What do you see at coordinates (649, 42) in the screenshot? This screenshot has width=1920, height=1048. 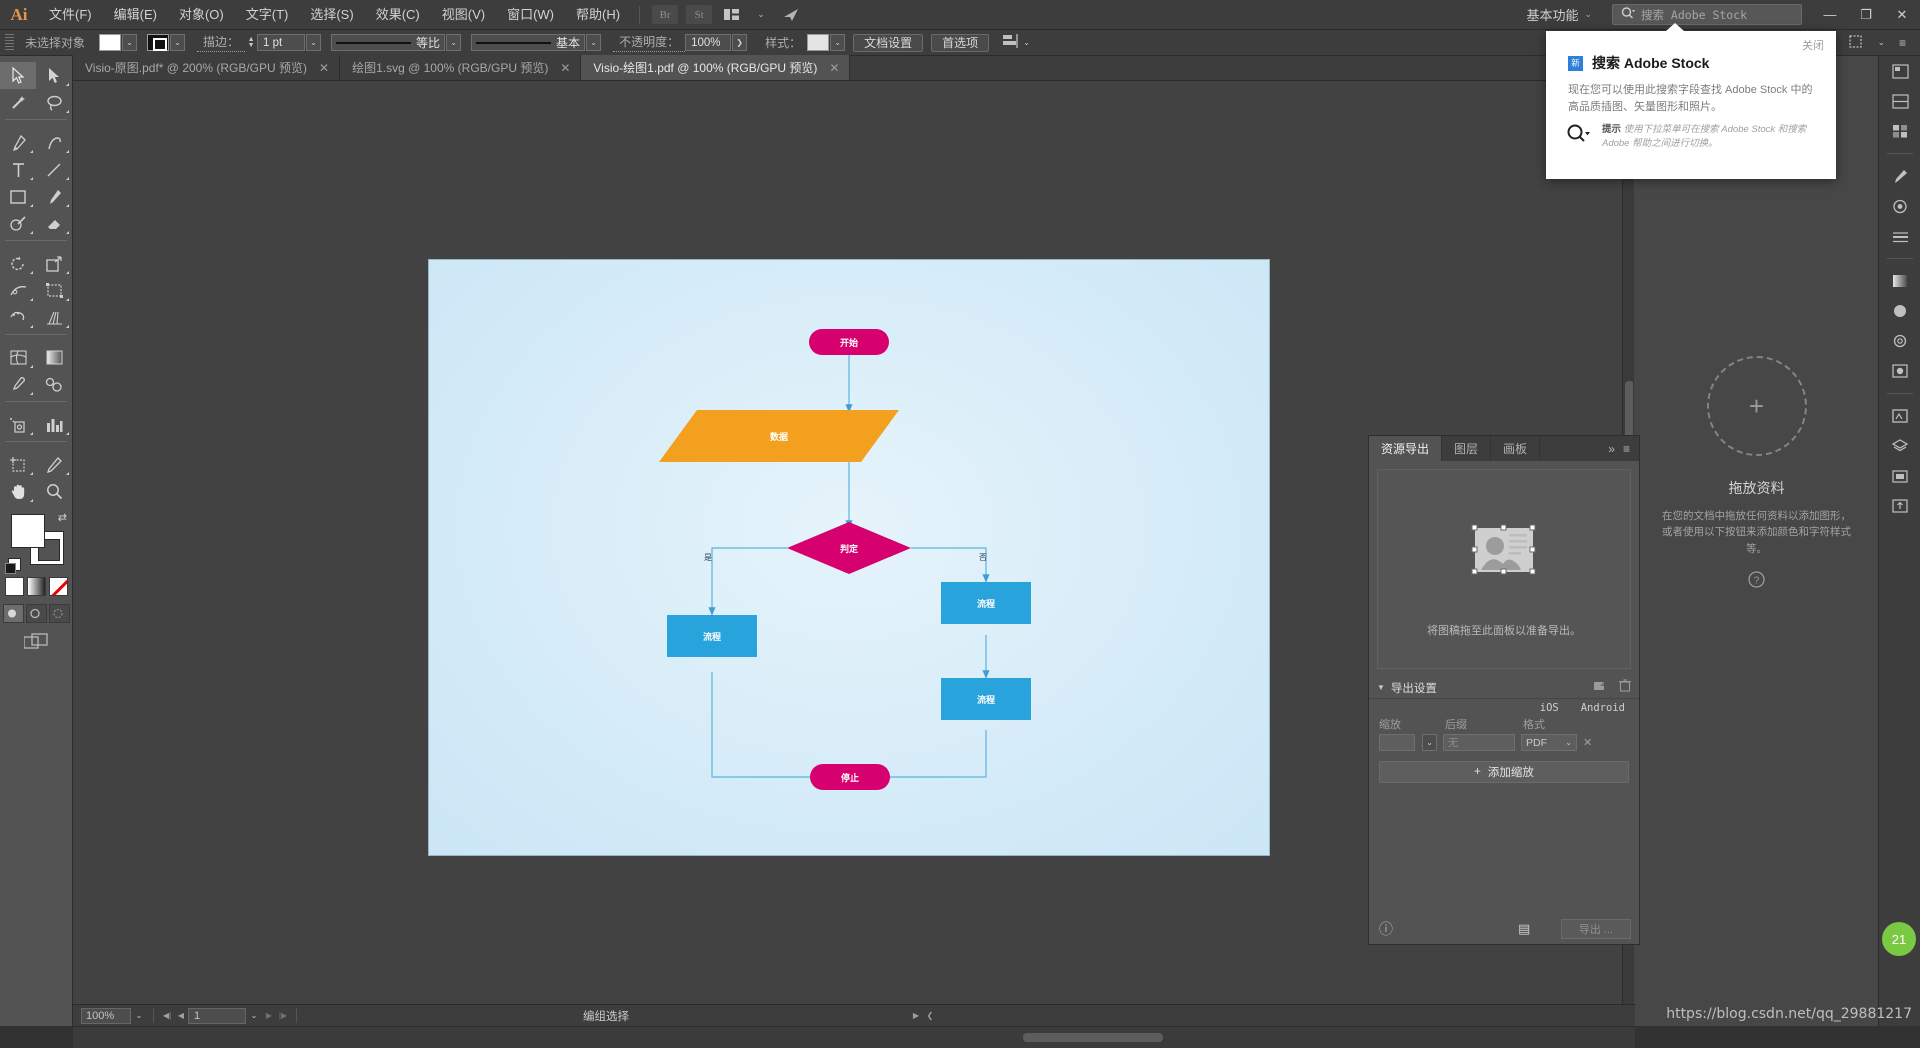 I see `opacity-label: 不透明度：` at bounding box center [649, 42].